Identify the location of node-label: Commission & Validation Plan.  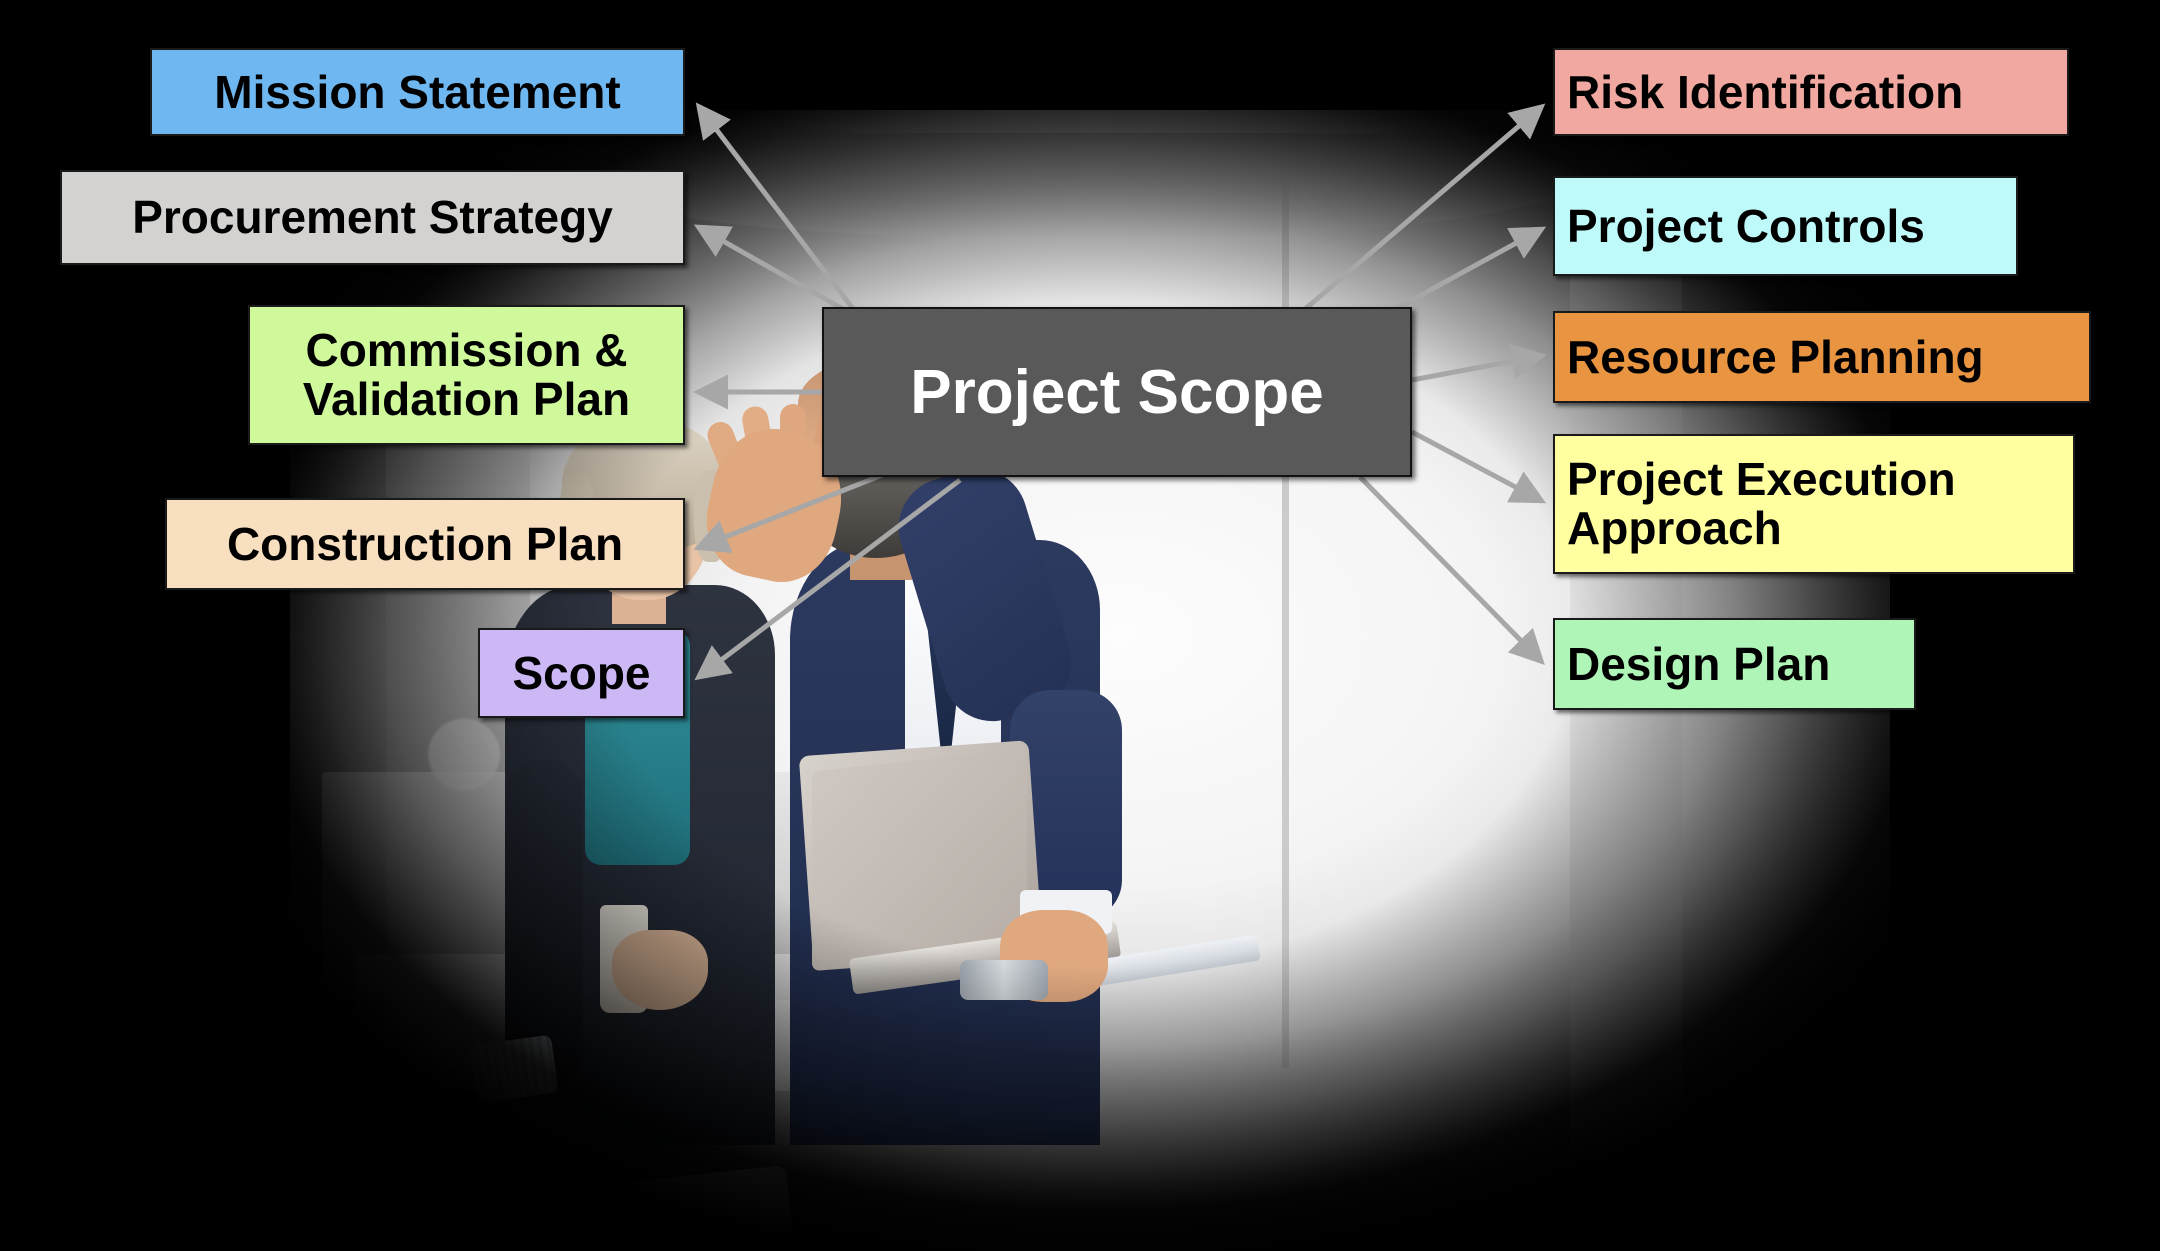
(466, 374).